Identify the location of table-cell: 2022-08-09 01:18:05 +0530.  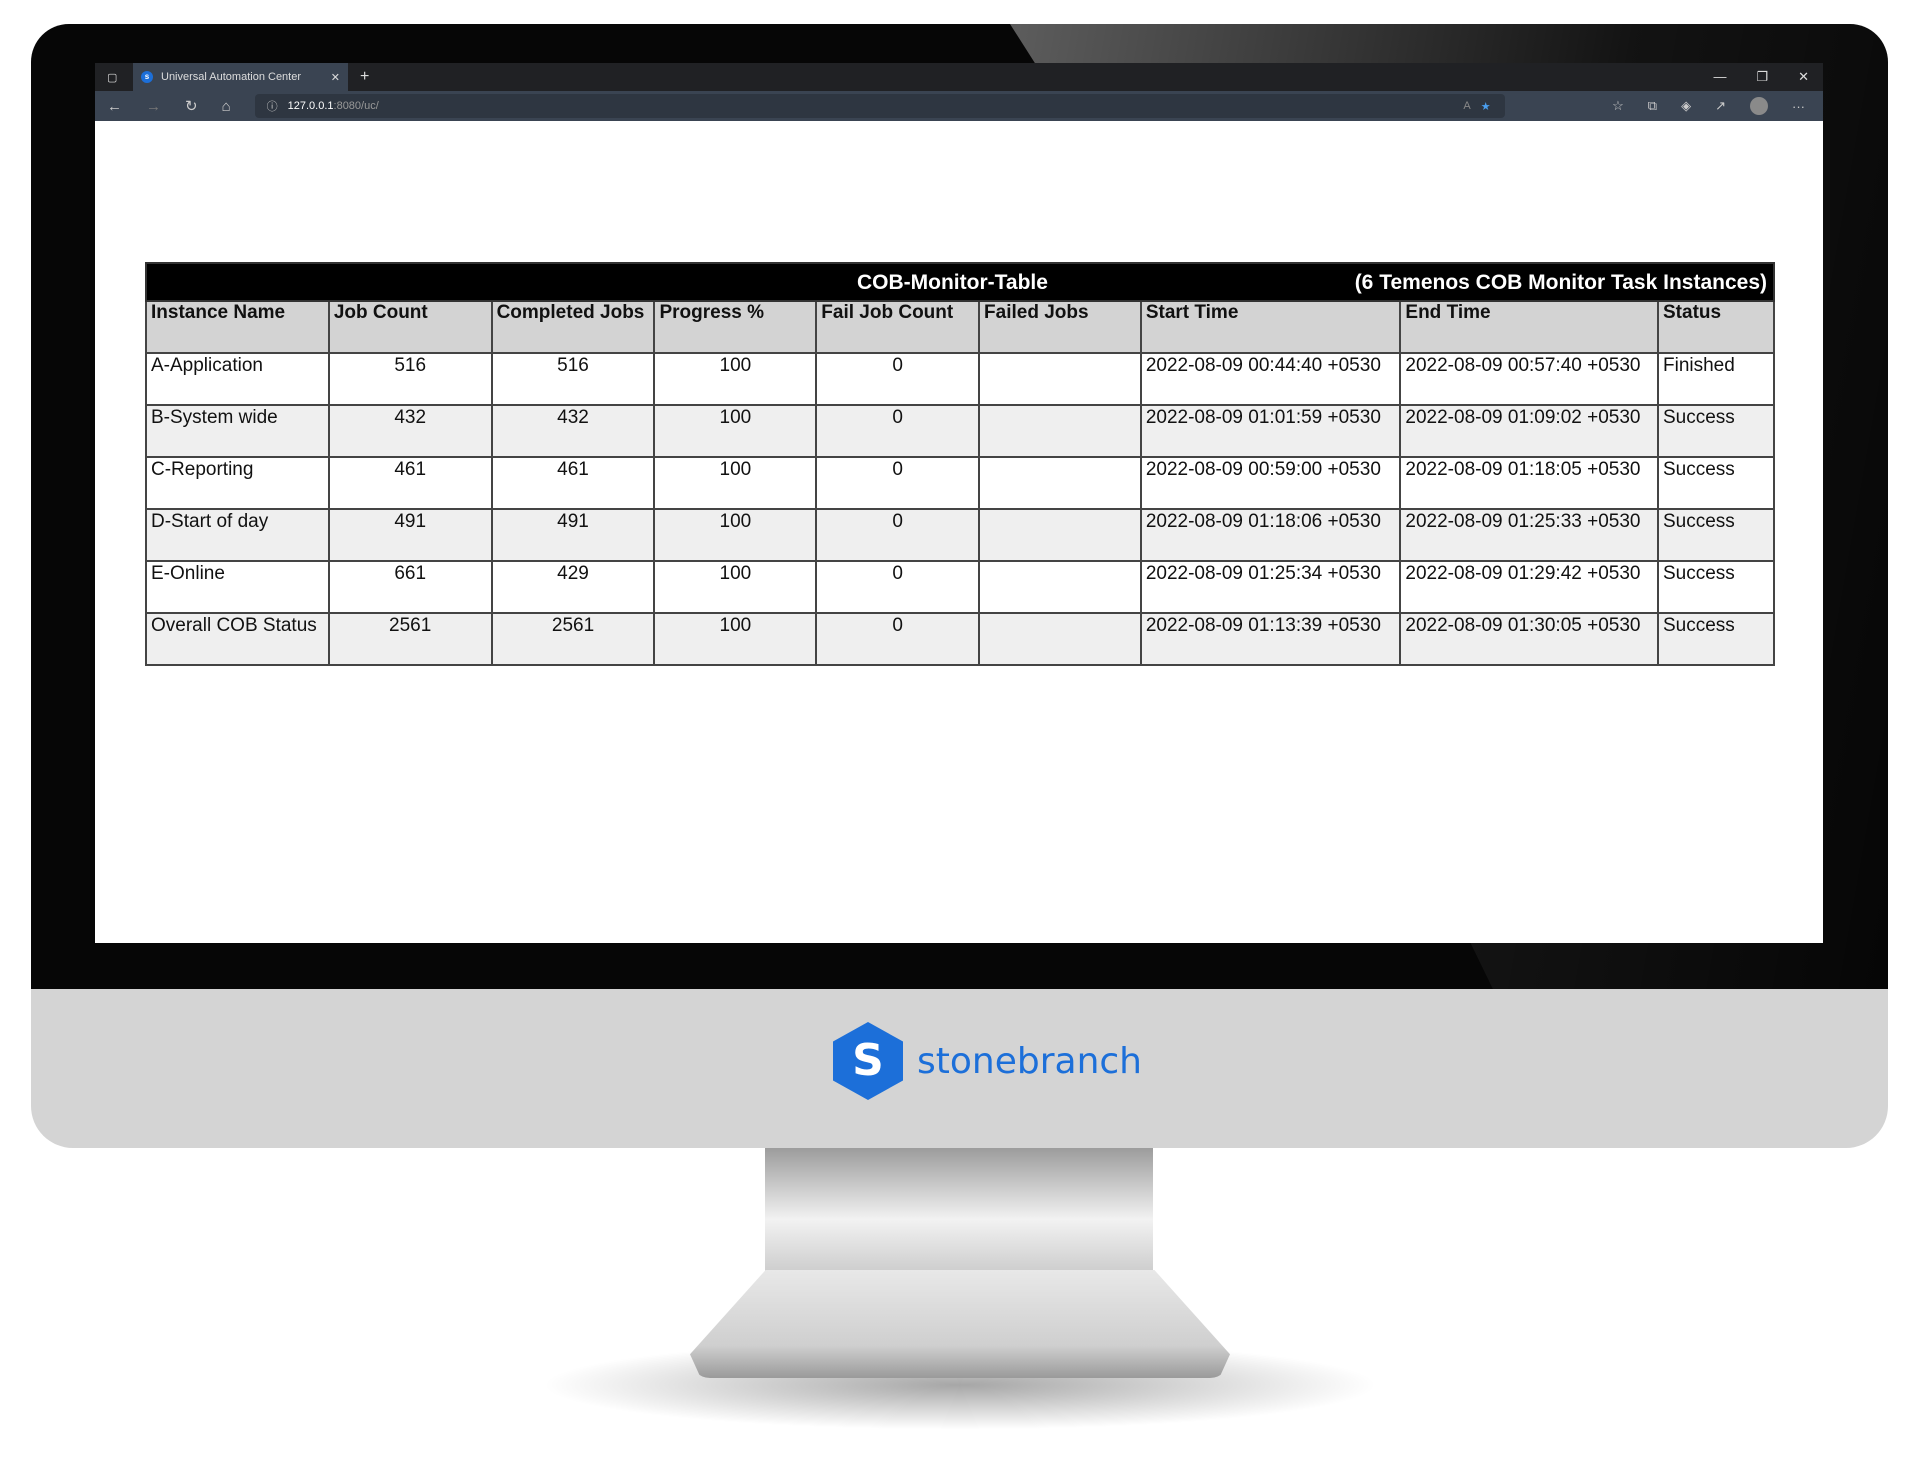
(1529, 483).